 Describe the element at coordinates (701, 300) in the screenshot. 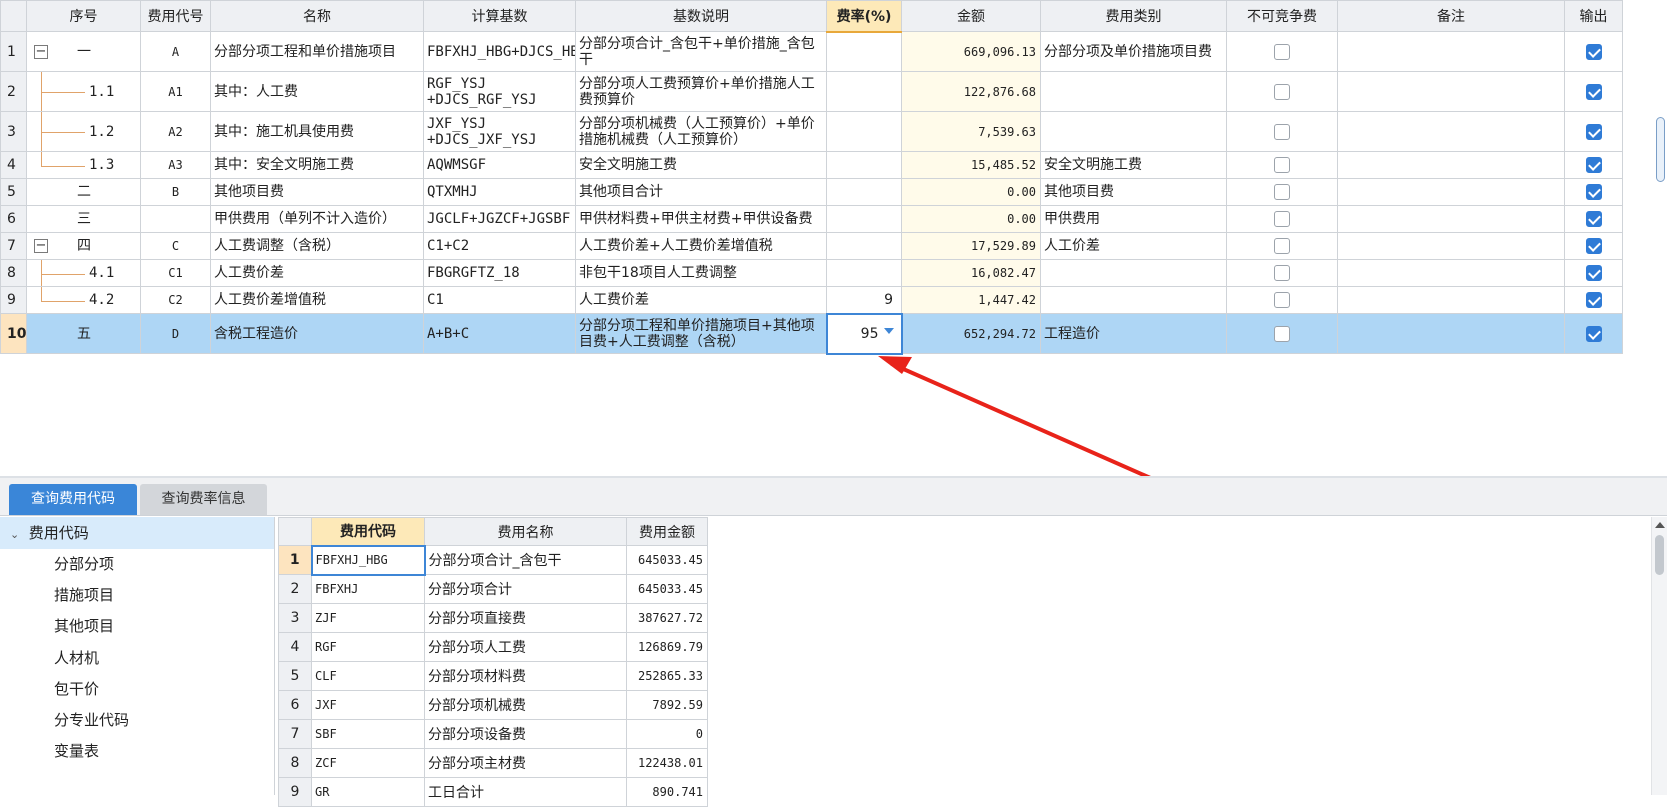

I see `base-desc-cell: 人工费价差` at that location.